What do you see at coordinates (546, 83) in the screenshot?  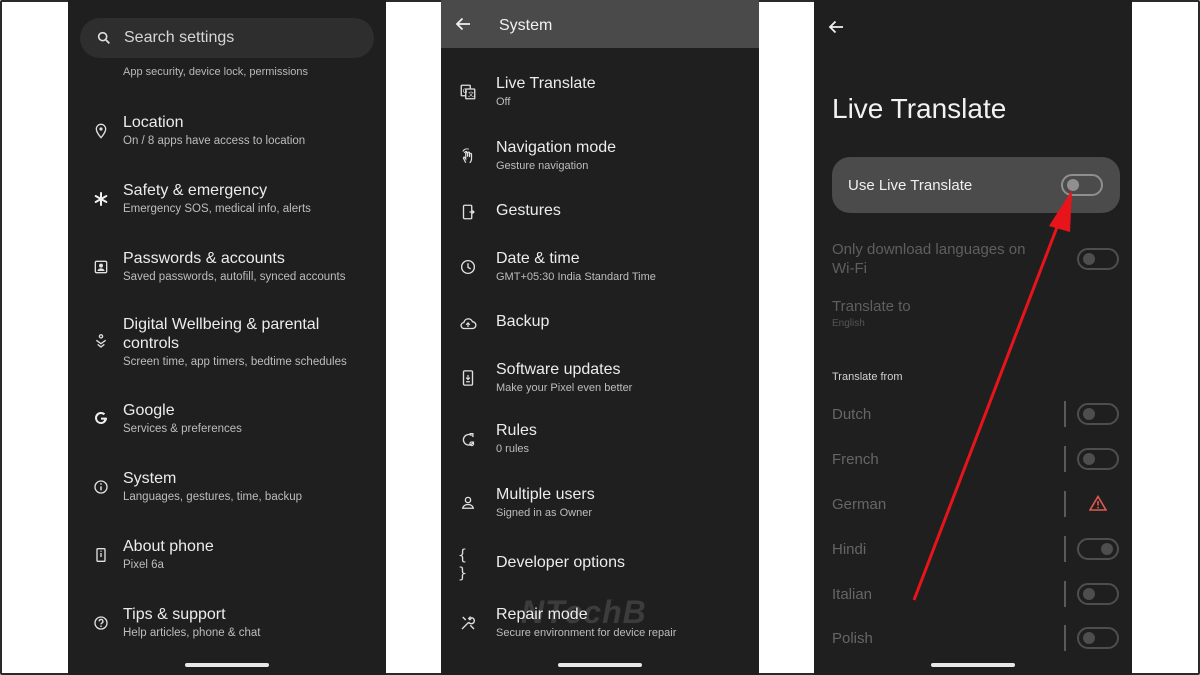 I see `item-title: Live Translate` at bounding box center [546, 83].